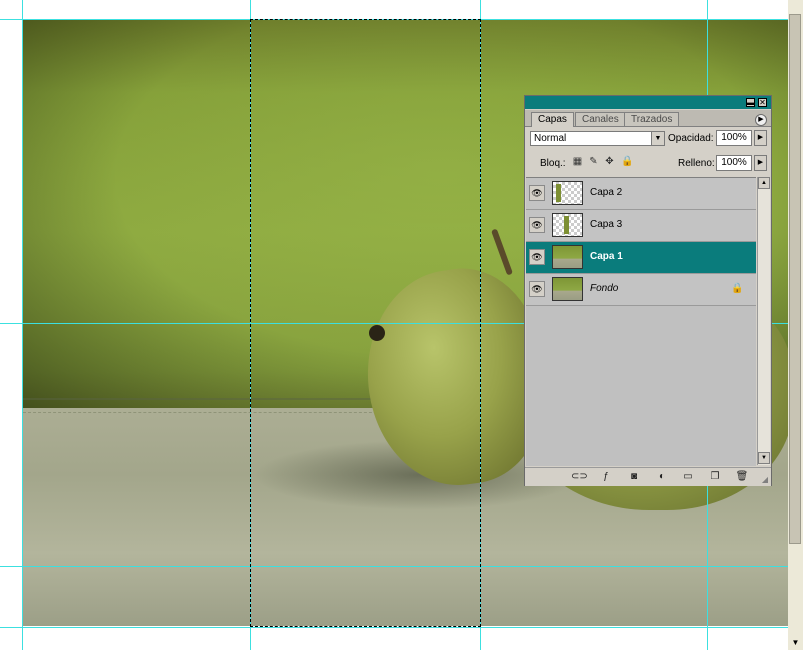  What do you see at coordinates (760, 138) in the screenshot?
I see `opacity-slider-button: ▶` at bounding box center [760, 138].